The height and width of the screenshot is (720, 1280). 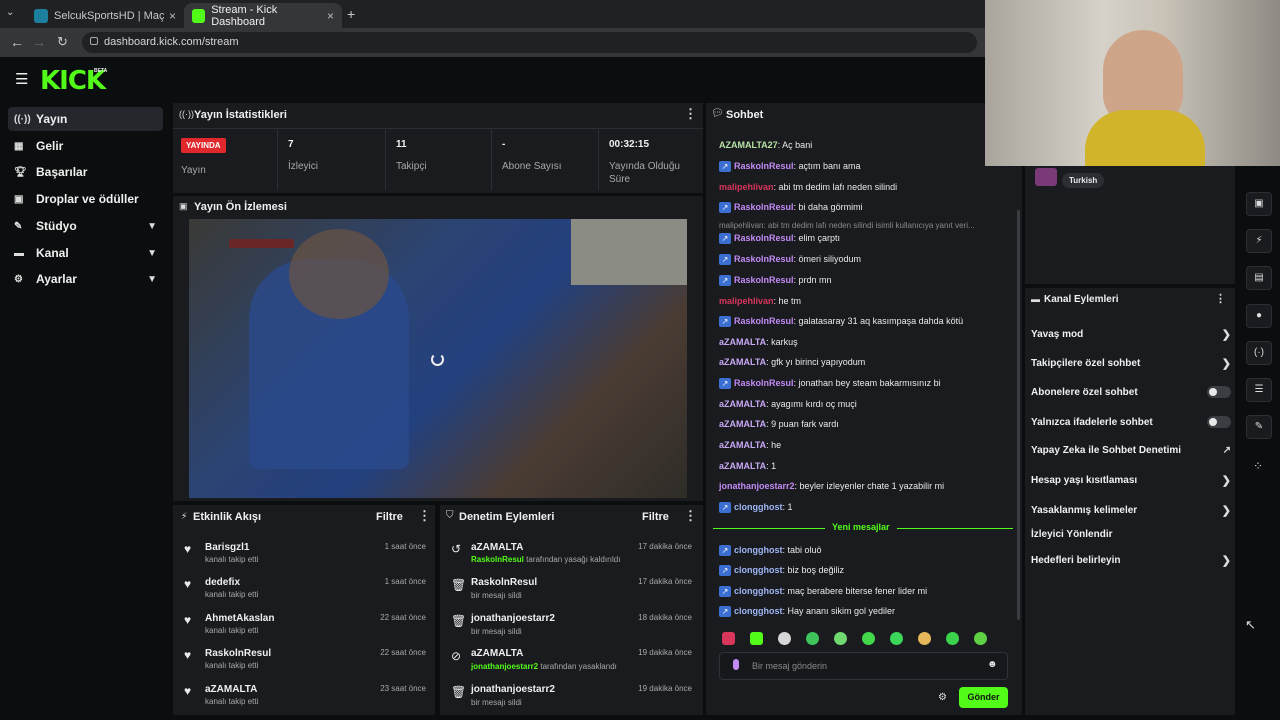 I want to click on chat-message: ↗ RaskolnResul: ömeri siliyodum, so click(x=790, y=260).